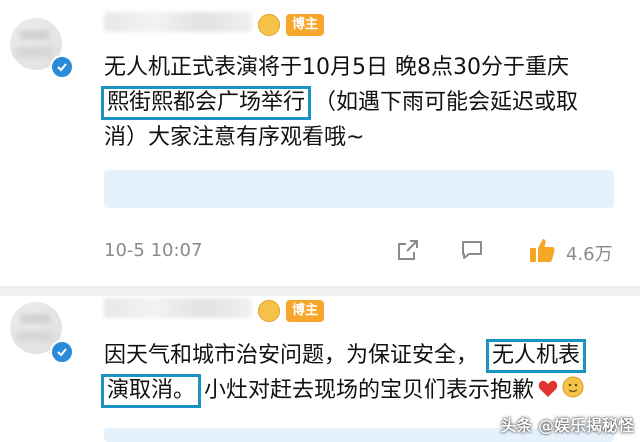 This screenshot has height=442, width=640. I want to click on post-line: 演取消。 小灶对赶去现场的宝贝们表示抱歉, so click(342, 391).